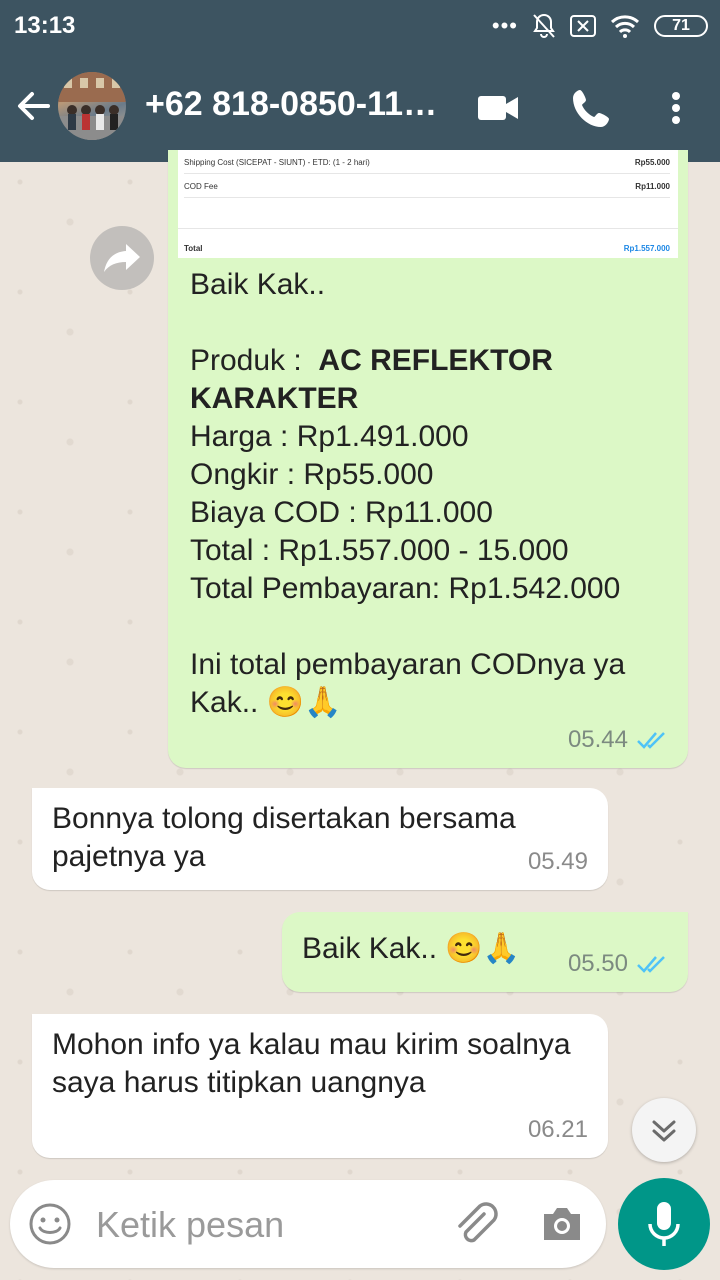 This screenshot has height=1280, width=720. What do you see at coordinates (583, 26) in the screenshot?
I see `sim-off-icon` at bounding box center [583, 26].